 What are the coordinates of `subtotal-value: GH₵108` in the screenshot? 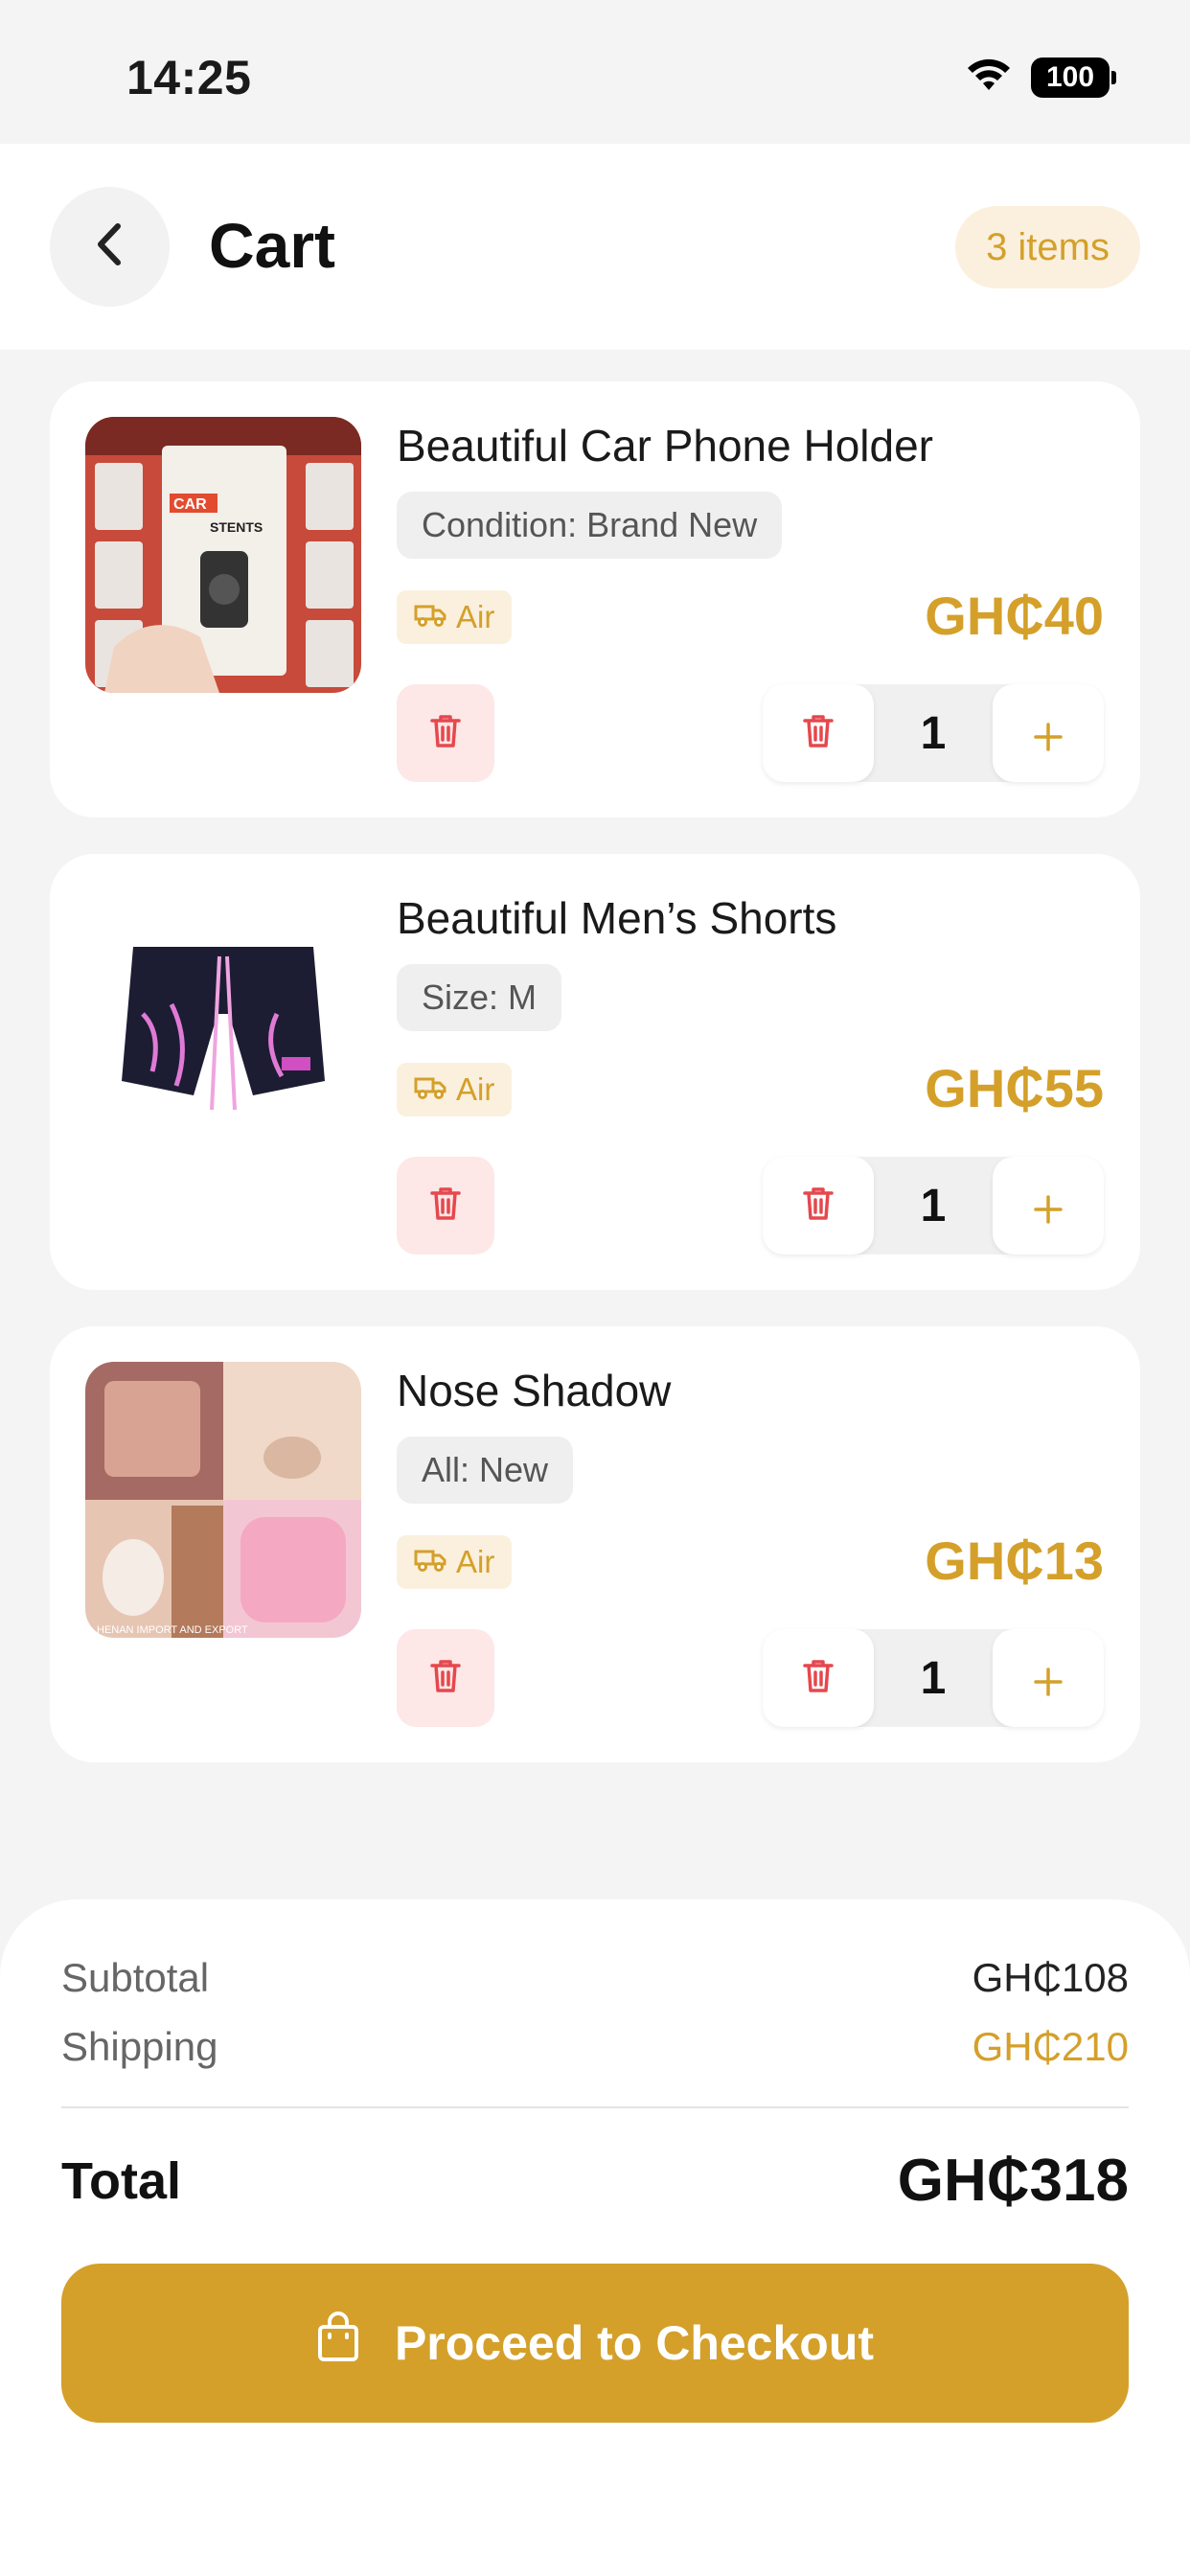 It's located at (1050, 1977).